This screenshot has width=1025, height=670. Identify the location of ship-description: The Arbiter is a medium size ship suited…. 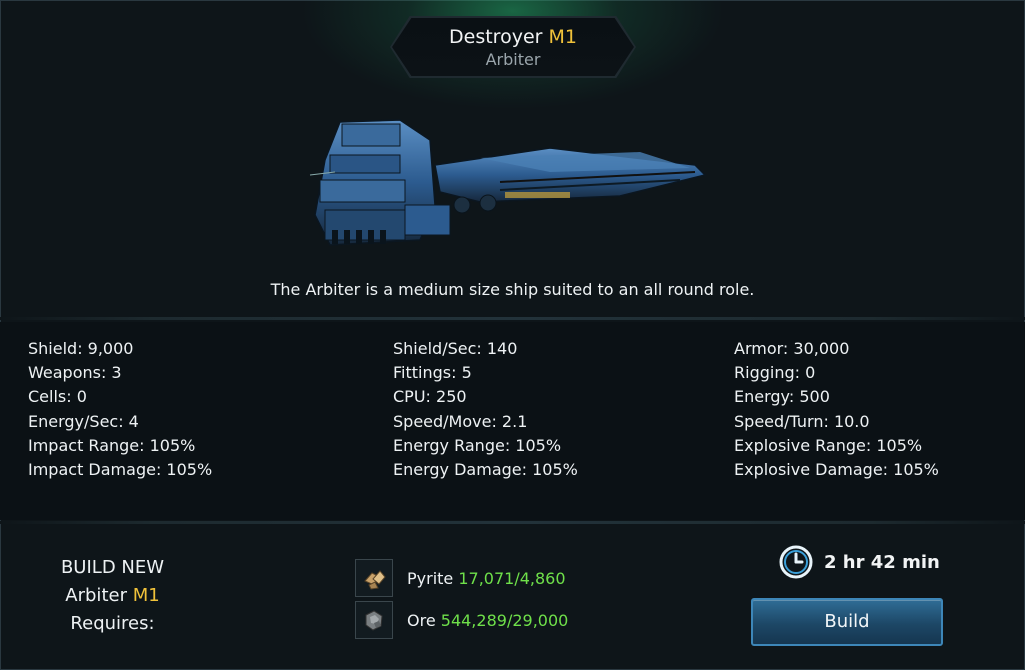
(512, 289).